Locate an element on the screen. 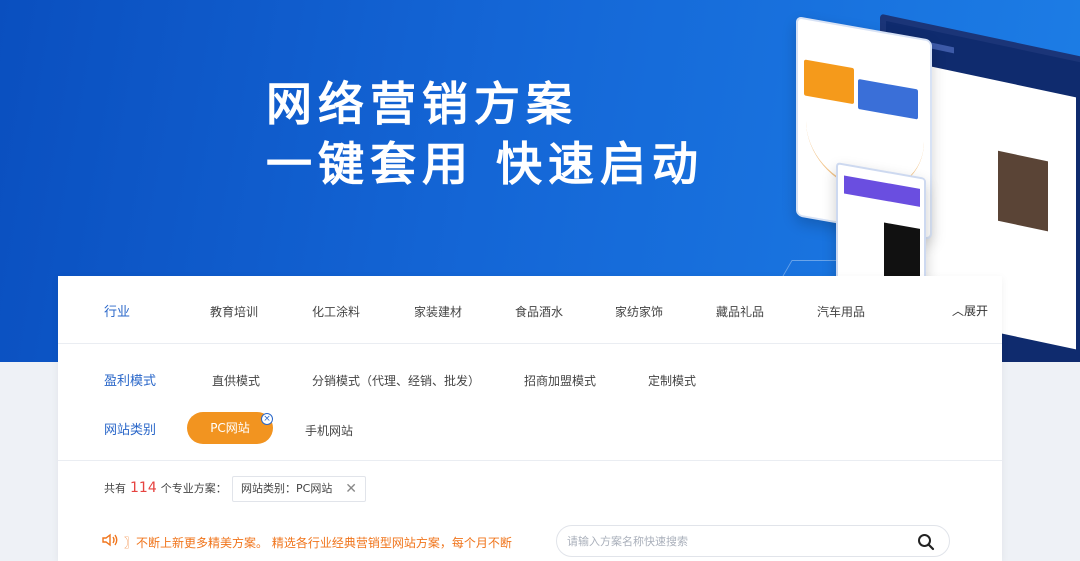 The width and height of the screenshot is (1080, 561). expand-label: 展开 is located at coordinates (975, 311).